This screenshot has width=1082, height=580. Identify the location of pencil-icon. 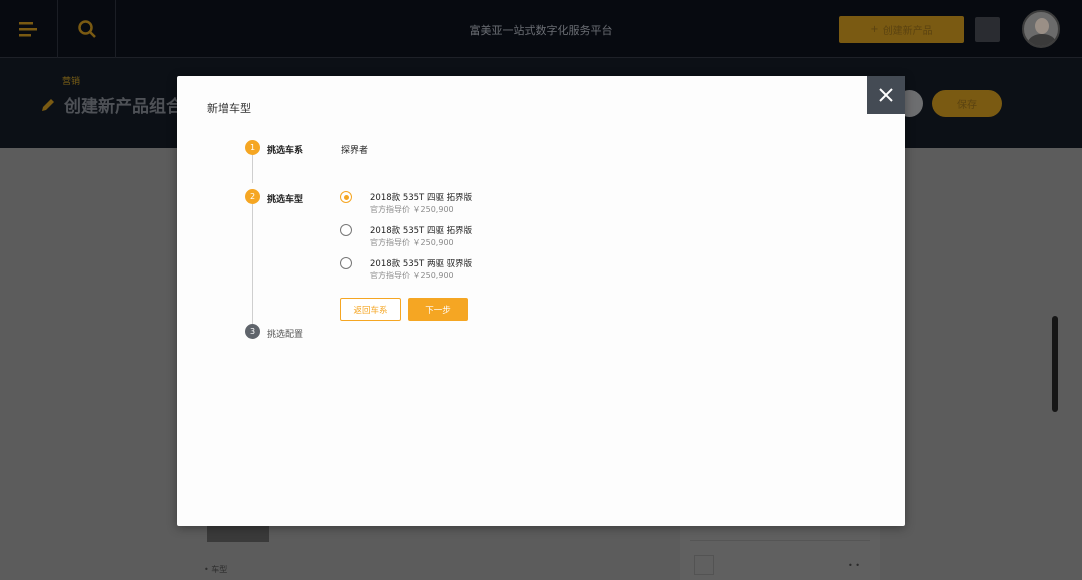
(48, 104).